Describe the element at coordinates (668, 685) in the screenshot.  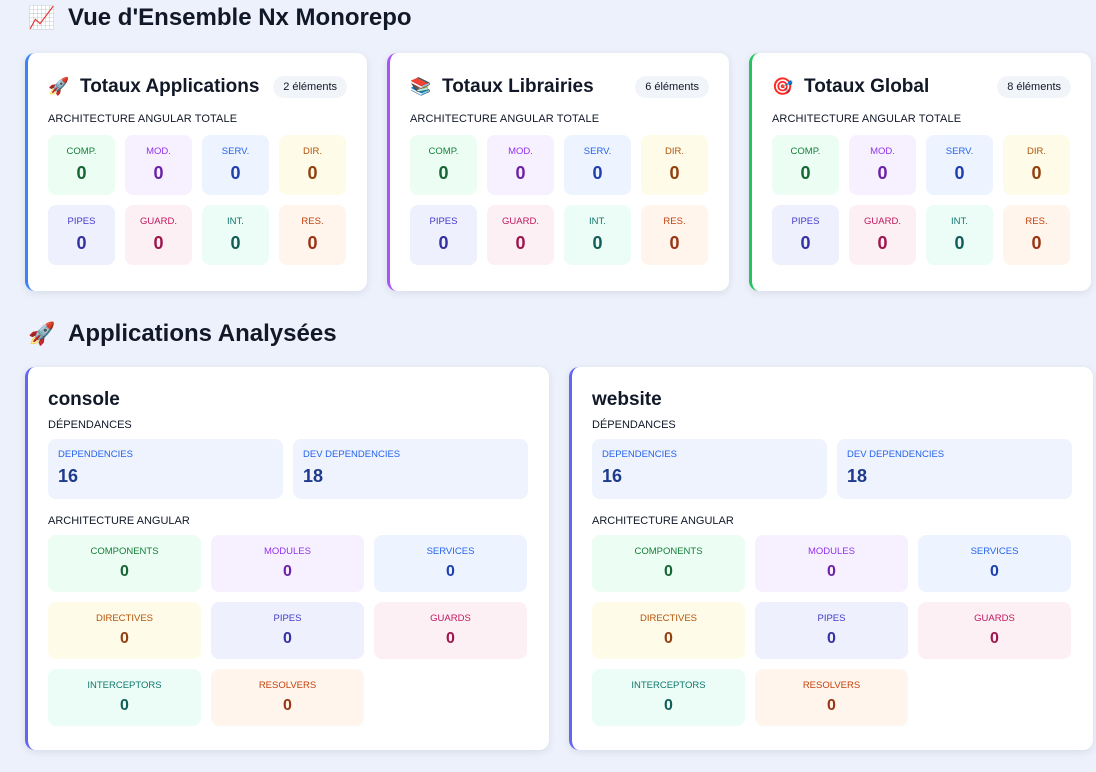
I see `stat-label: INTERCEPTORS` at that location.